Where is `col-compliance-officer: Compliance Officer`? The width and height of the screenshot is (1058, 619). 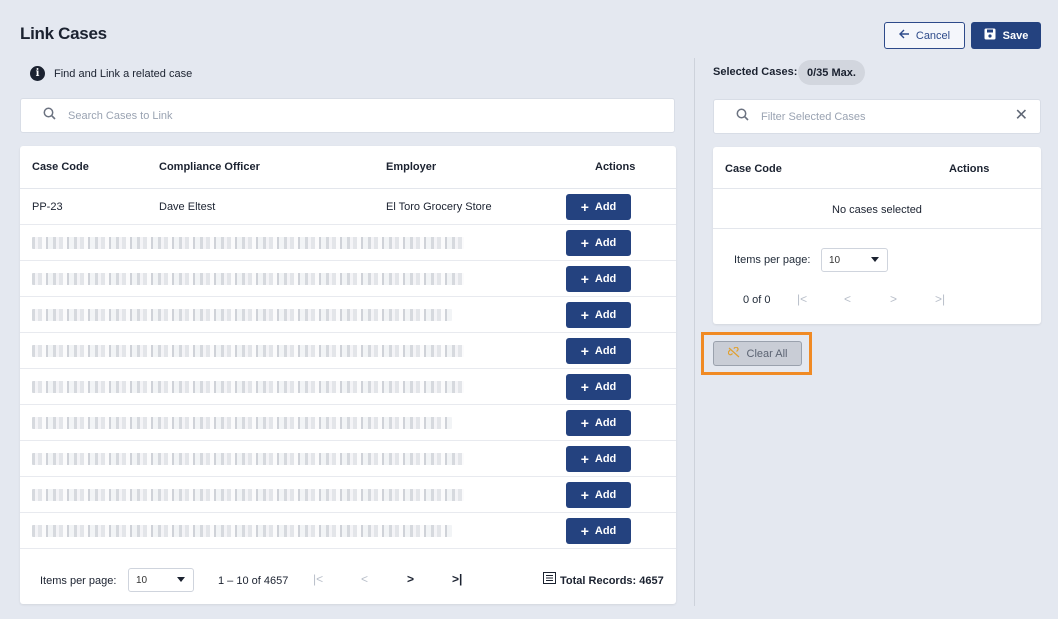
col-compliance-officer: Compliance Officer is located at coordinates (209, 167).